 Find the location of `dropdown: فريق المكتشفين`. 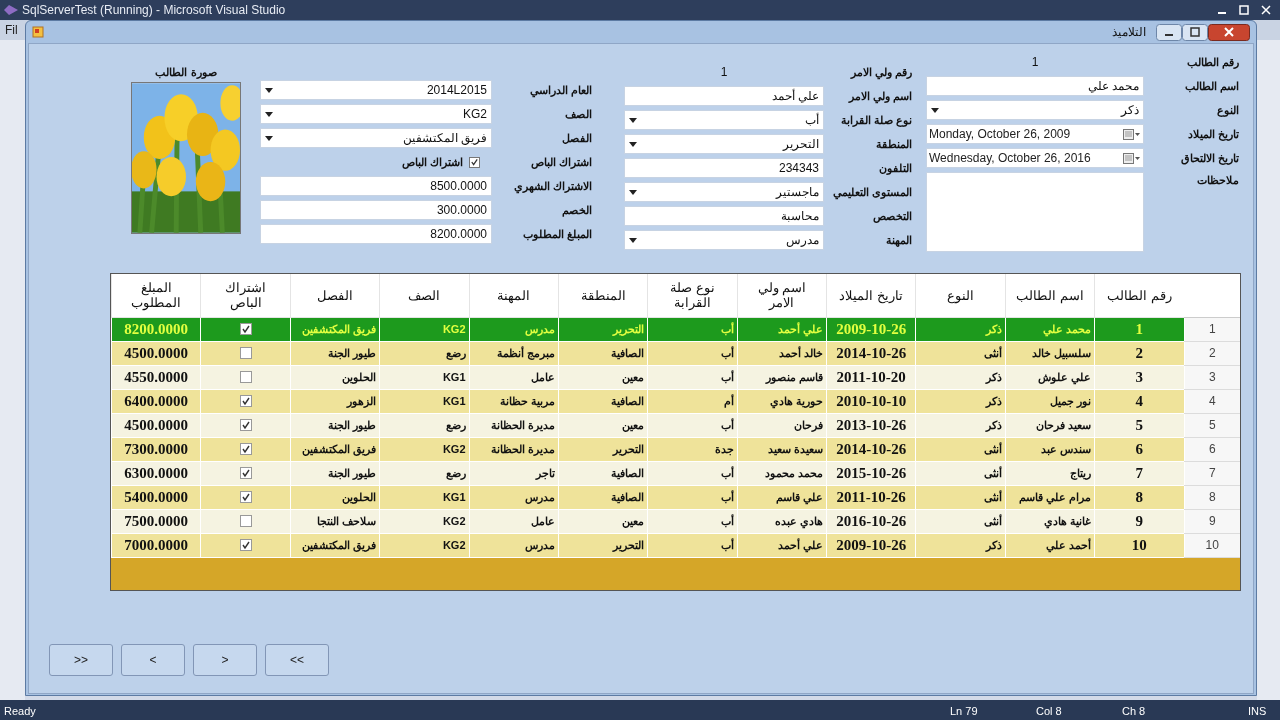

dropdown: فريق المكتشفين is located at coordinates (376, 138).